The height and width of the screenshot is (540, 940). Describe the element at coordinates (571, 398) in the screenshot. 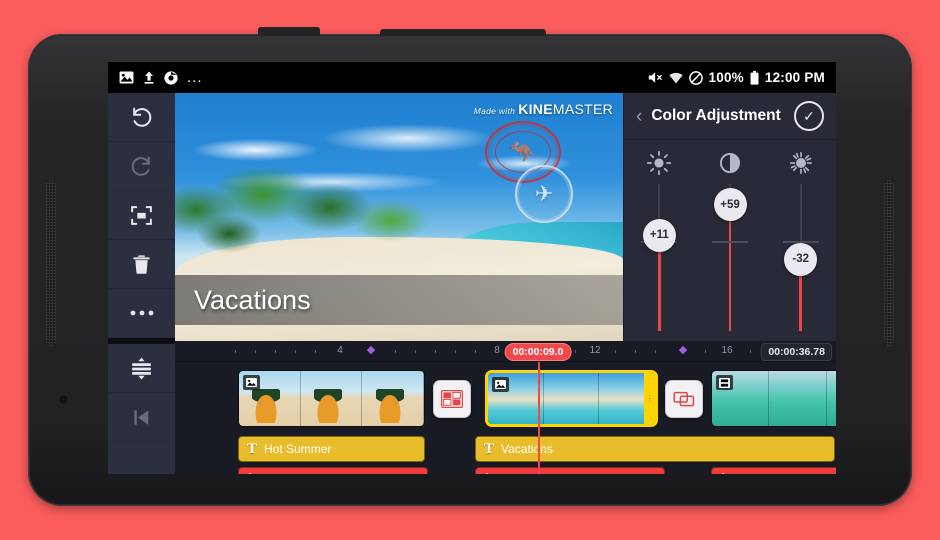

I see `video-clip-vacations: ⋮` at that location.